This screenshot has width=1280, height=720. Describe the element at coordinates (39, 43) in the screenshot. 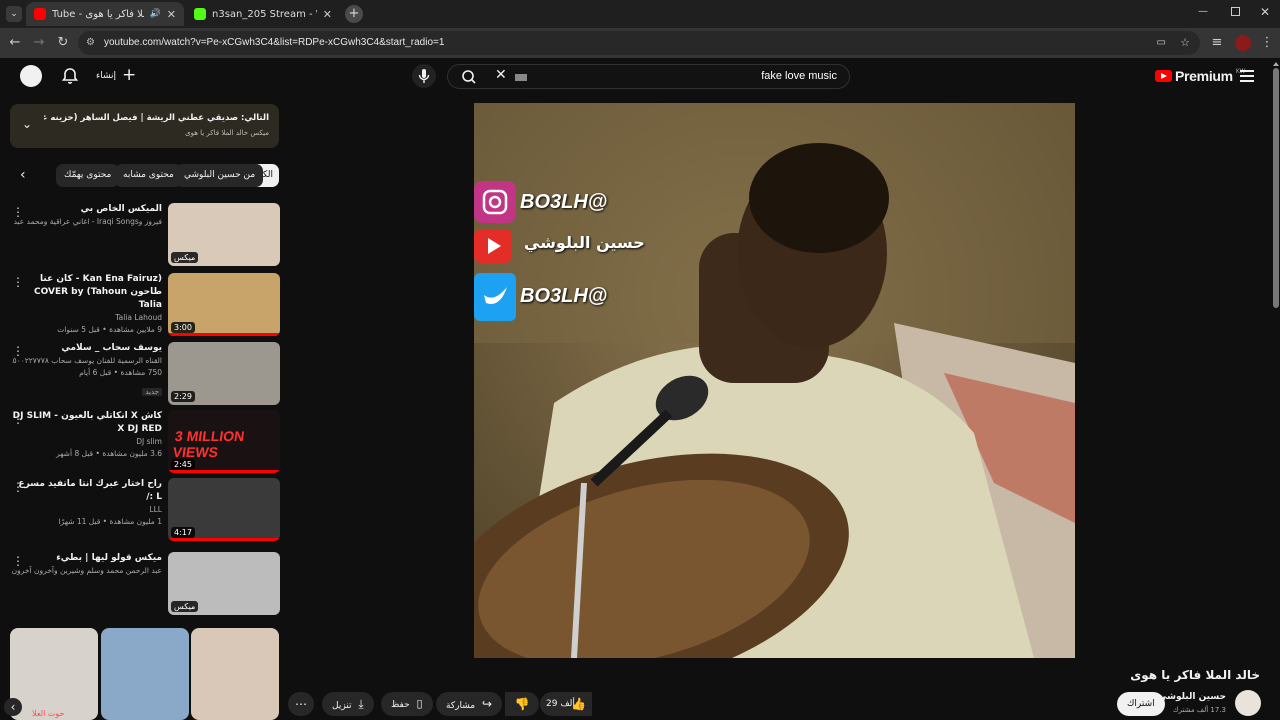

I see `forward-arrow-icon: →` at that location.